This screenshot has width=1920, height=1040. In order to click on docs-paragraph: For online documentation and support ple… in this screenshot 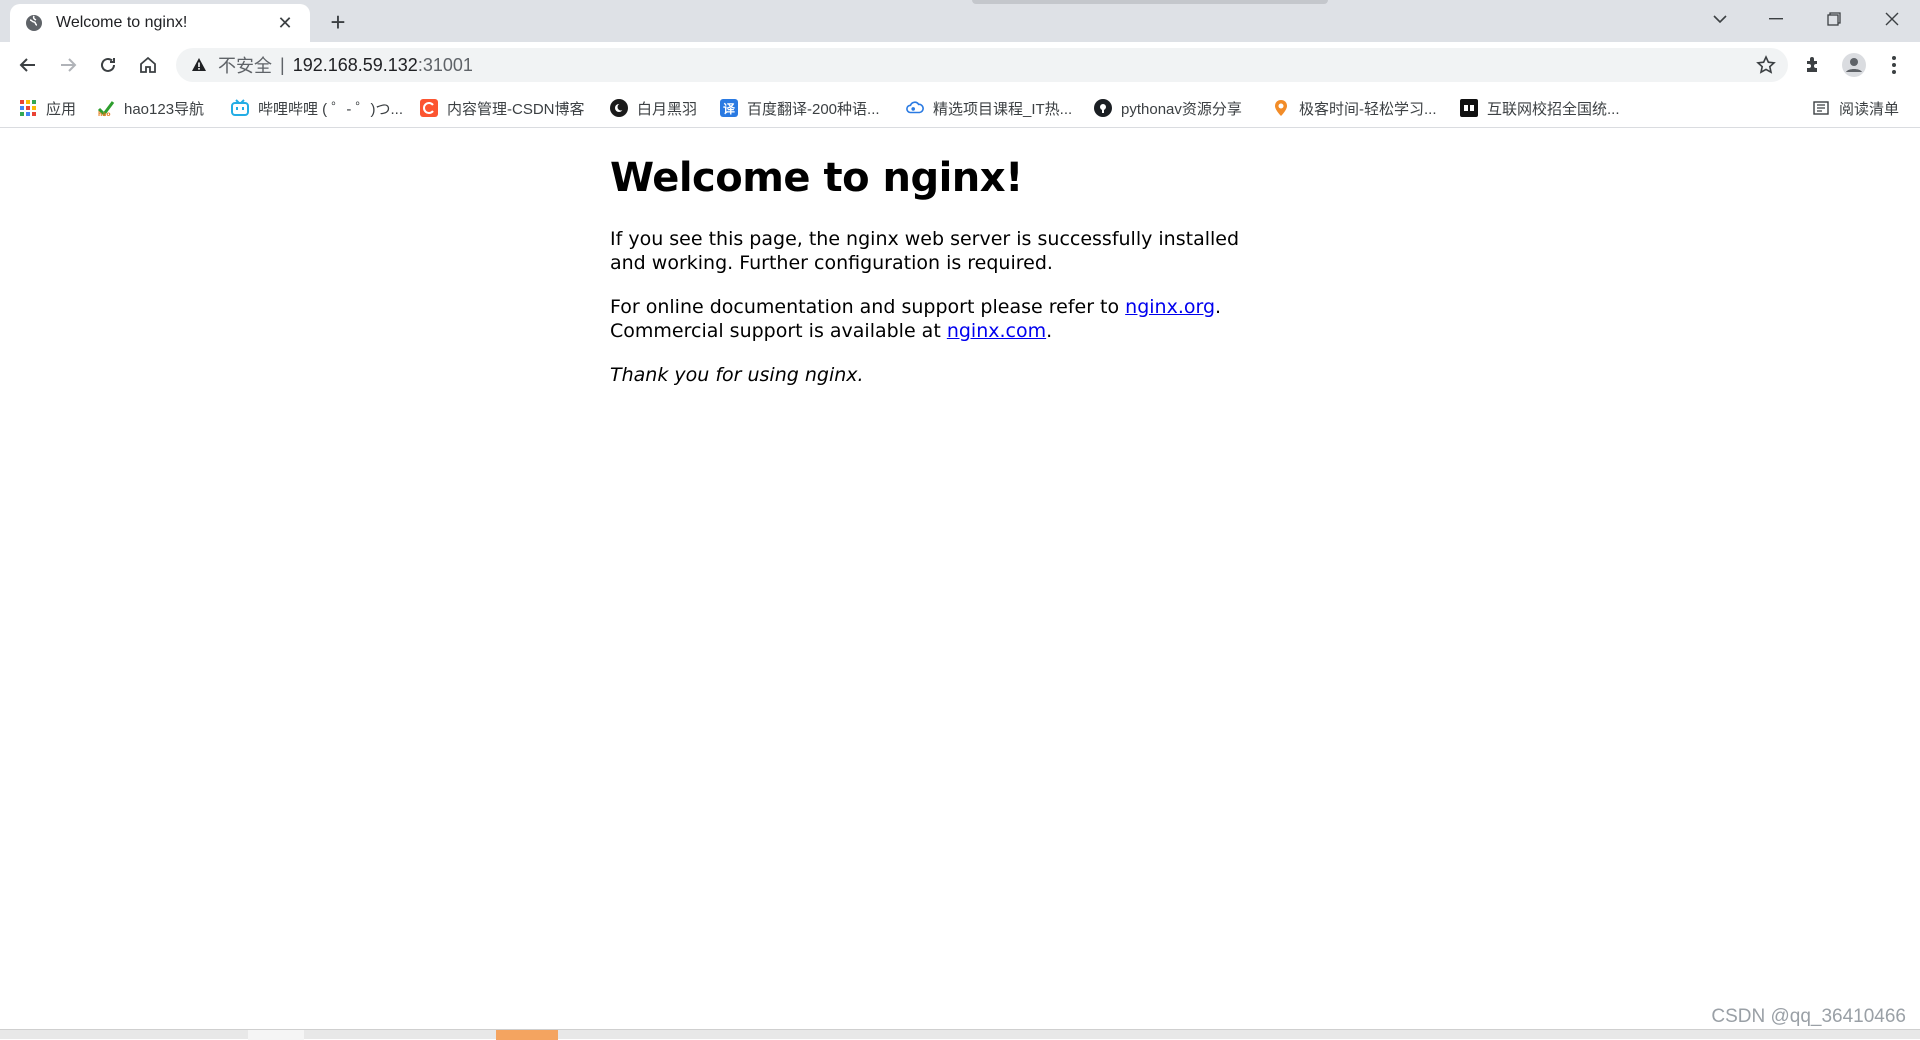, I will do `click(930, 319)`.